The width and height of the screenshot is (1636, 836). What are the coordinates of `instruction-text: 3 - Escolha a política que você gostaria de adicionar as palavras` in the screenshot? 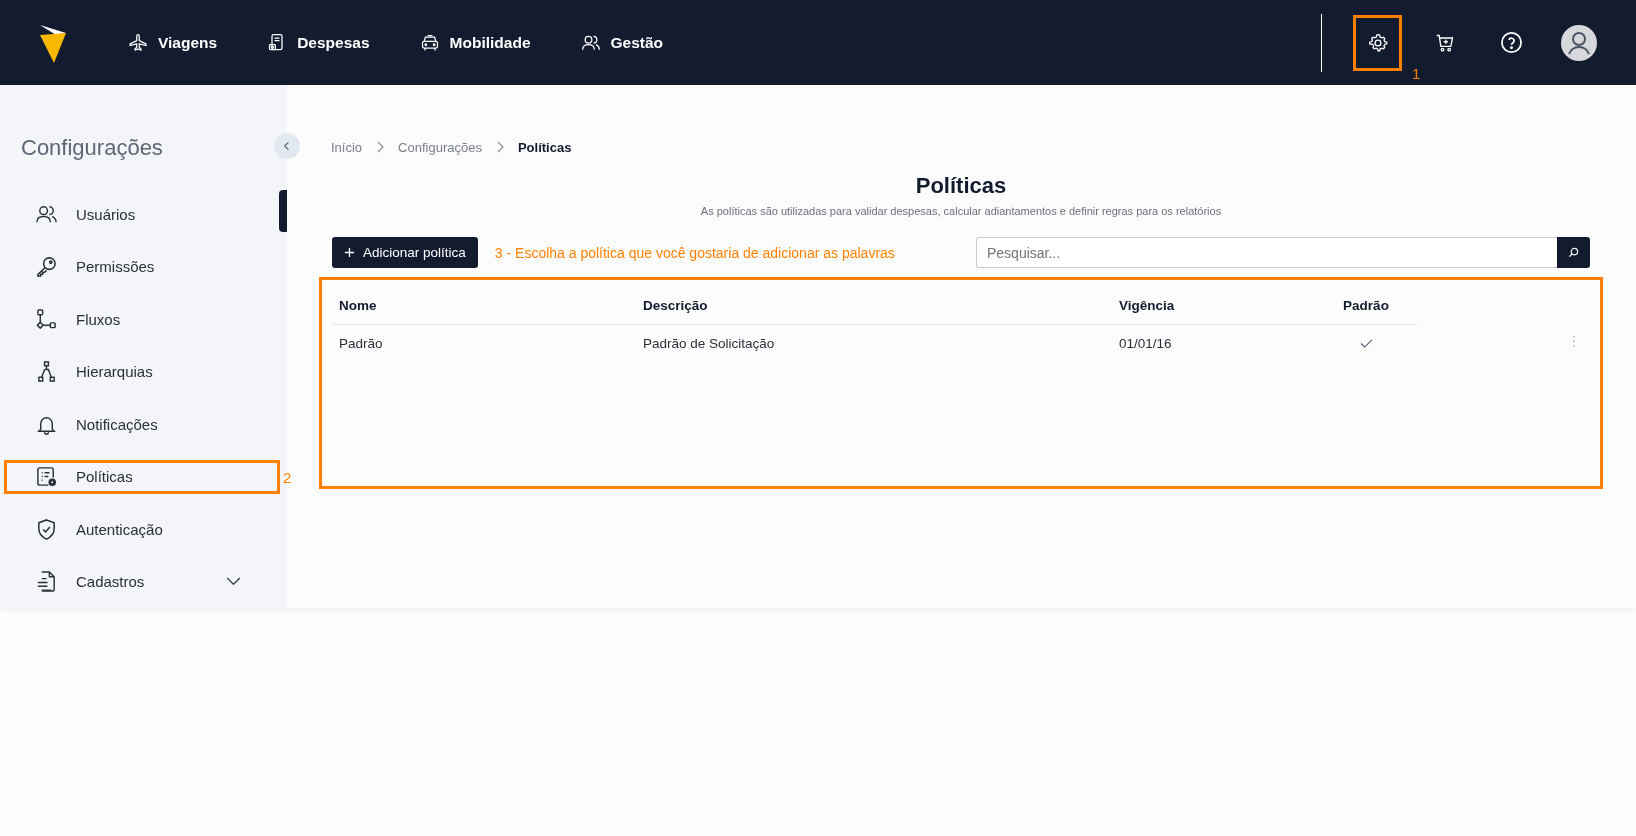 It's located at (694, 252).